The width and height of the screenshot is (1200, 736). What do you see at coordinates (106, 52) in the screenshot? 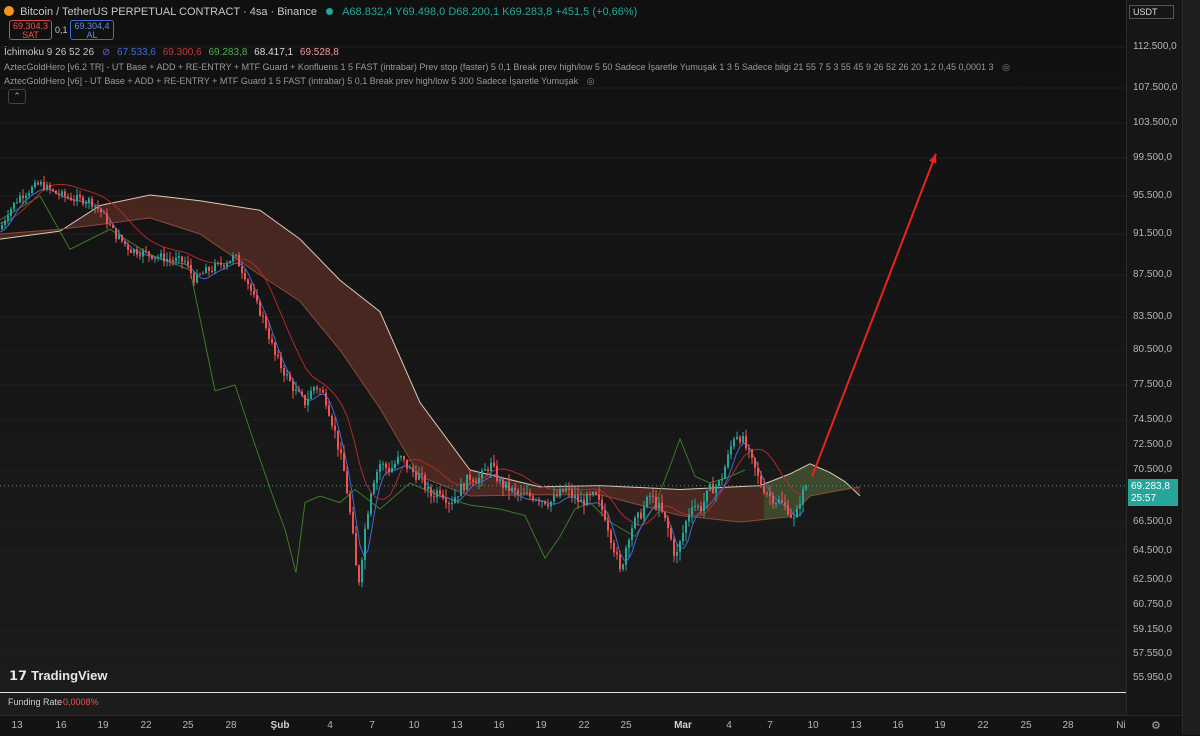
I see `indicator-settings-icon: ⊘` at bounding box center [106, 52].